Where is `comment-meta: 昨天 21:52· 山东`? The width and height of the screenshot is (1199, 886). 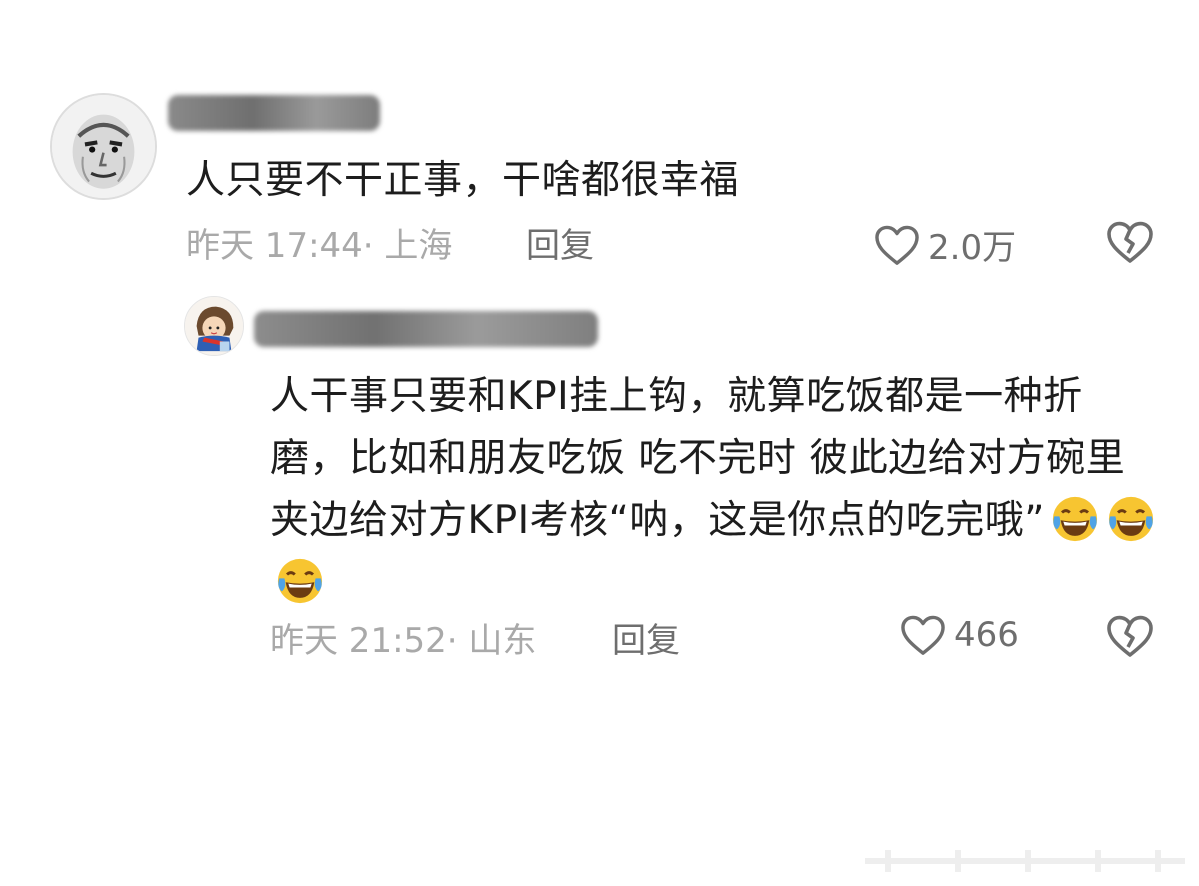
comment-meta: 昨天 21:52· 山东 is located at coordinates (403, 641).